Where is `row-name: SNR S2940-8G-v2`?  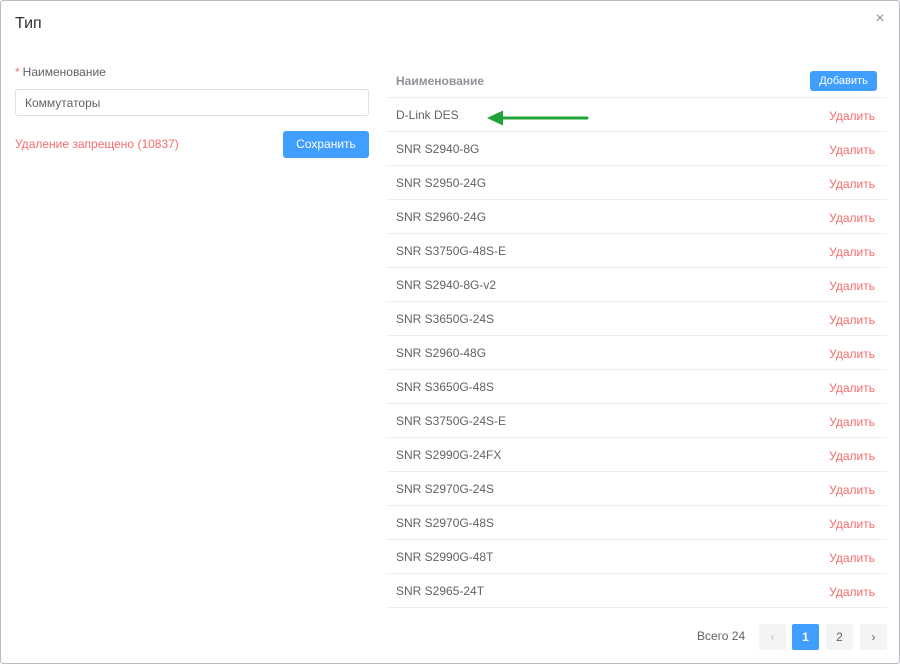 row-name: SNR S2940-8G-v2 is located at coordinates (446, 285).